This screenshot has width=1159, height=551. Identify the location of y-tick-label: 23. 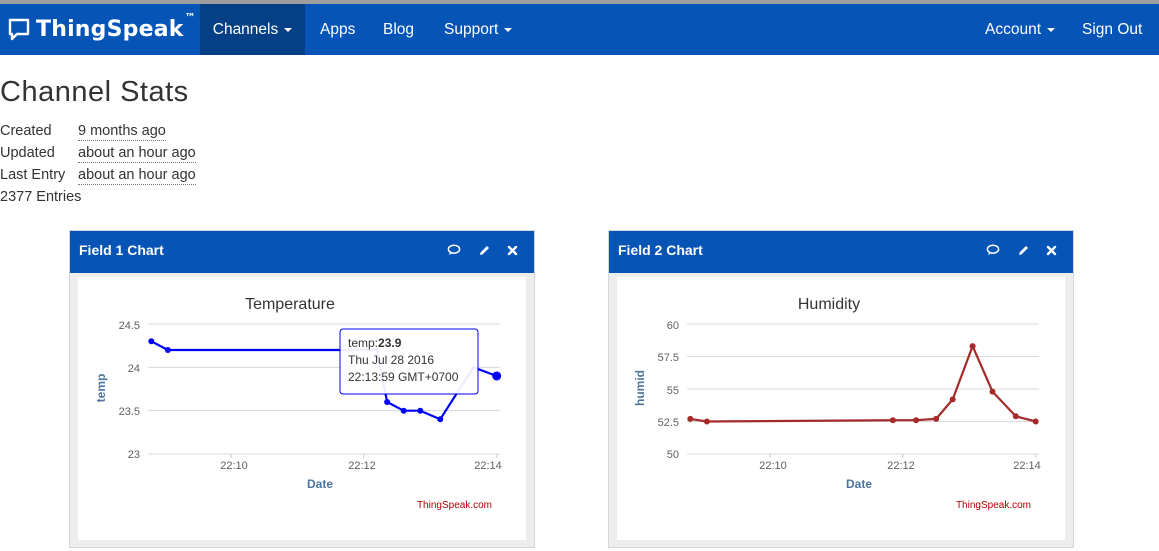
(134, 455).